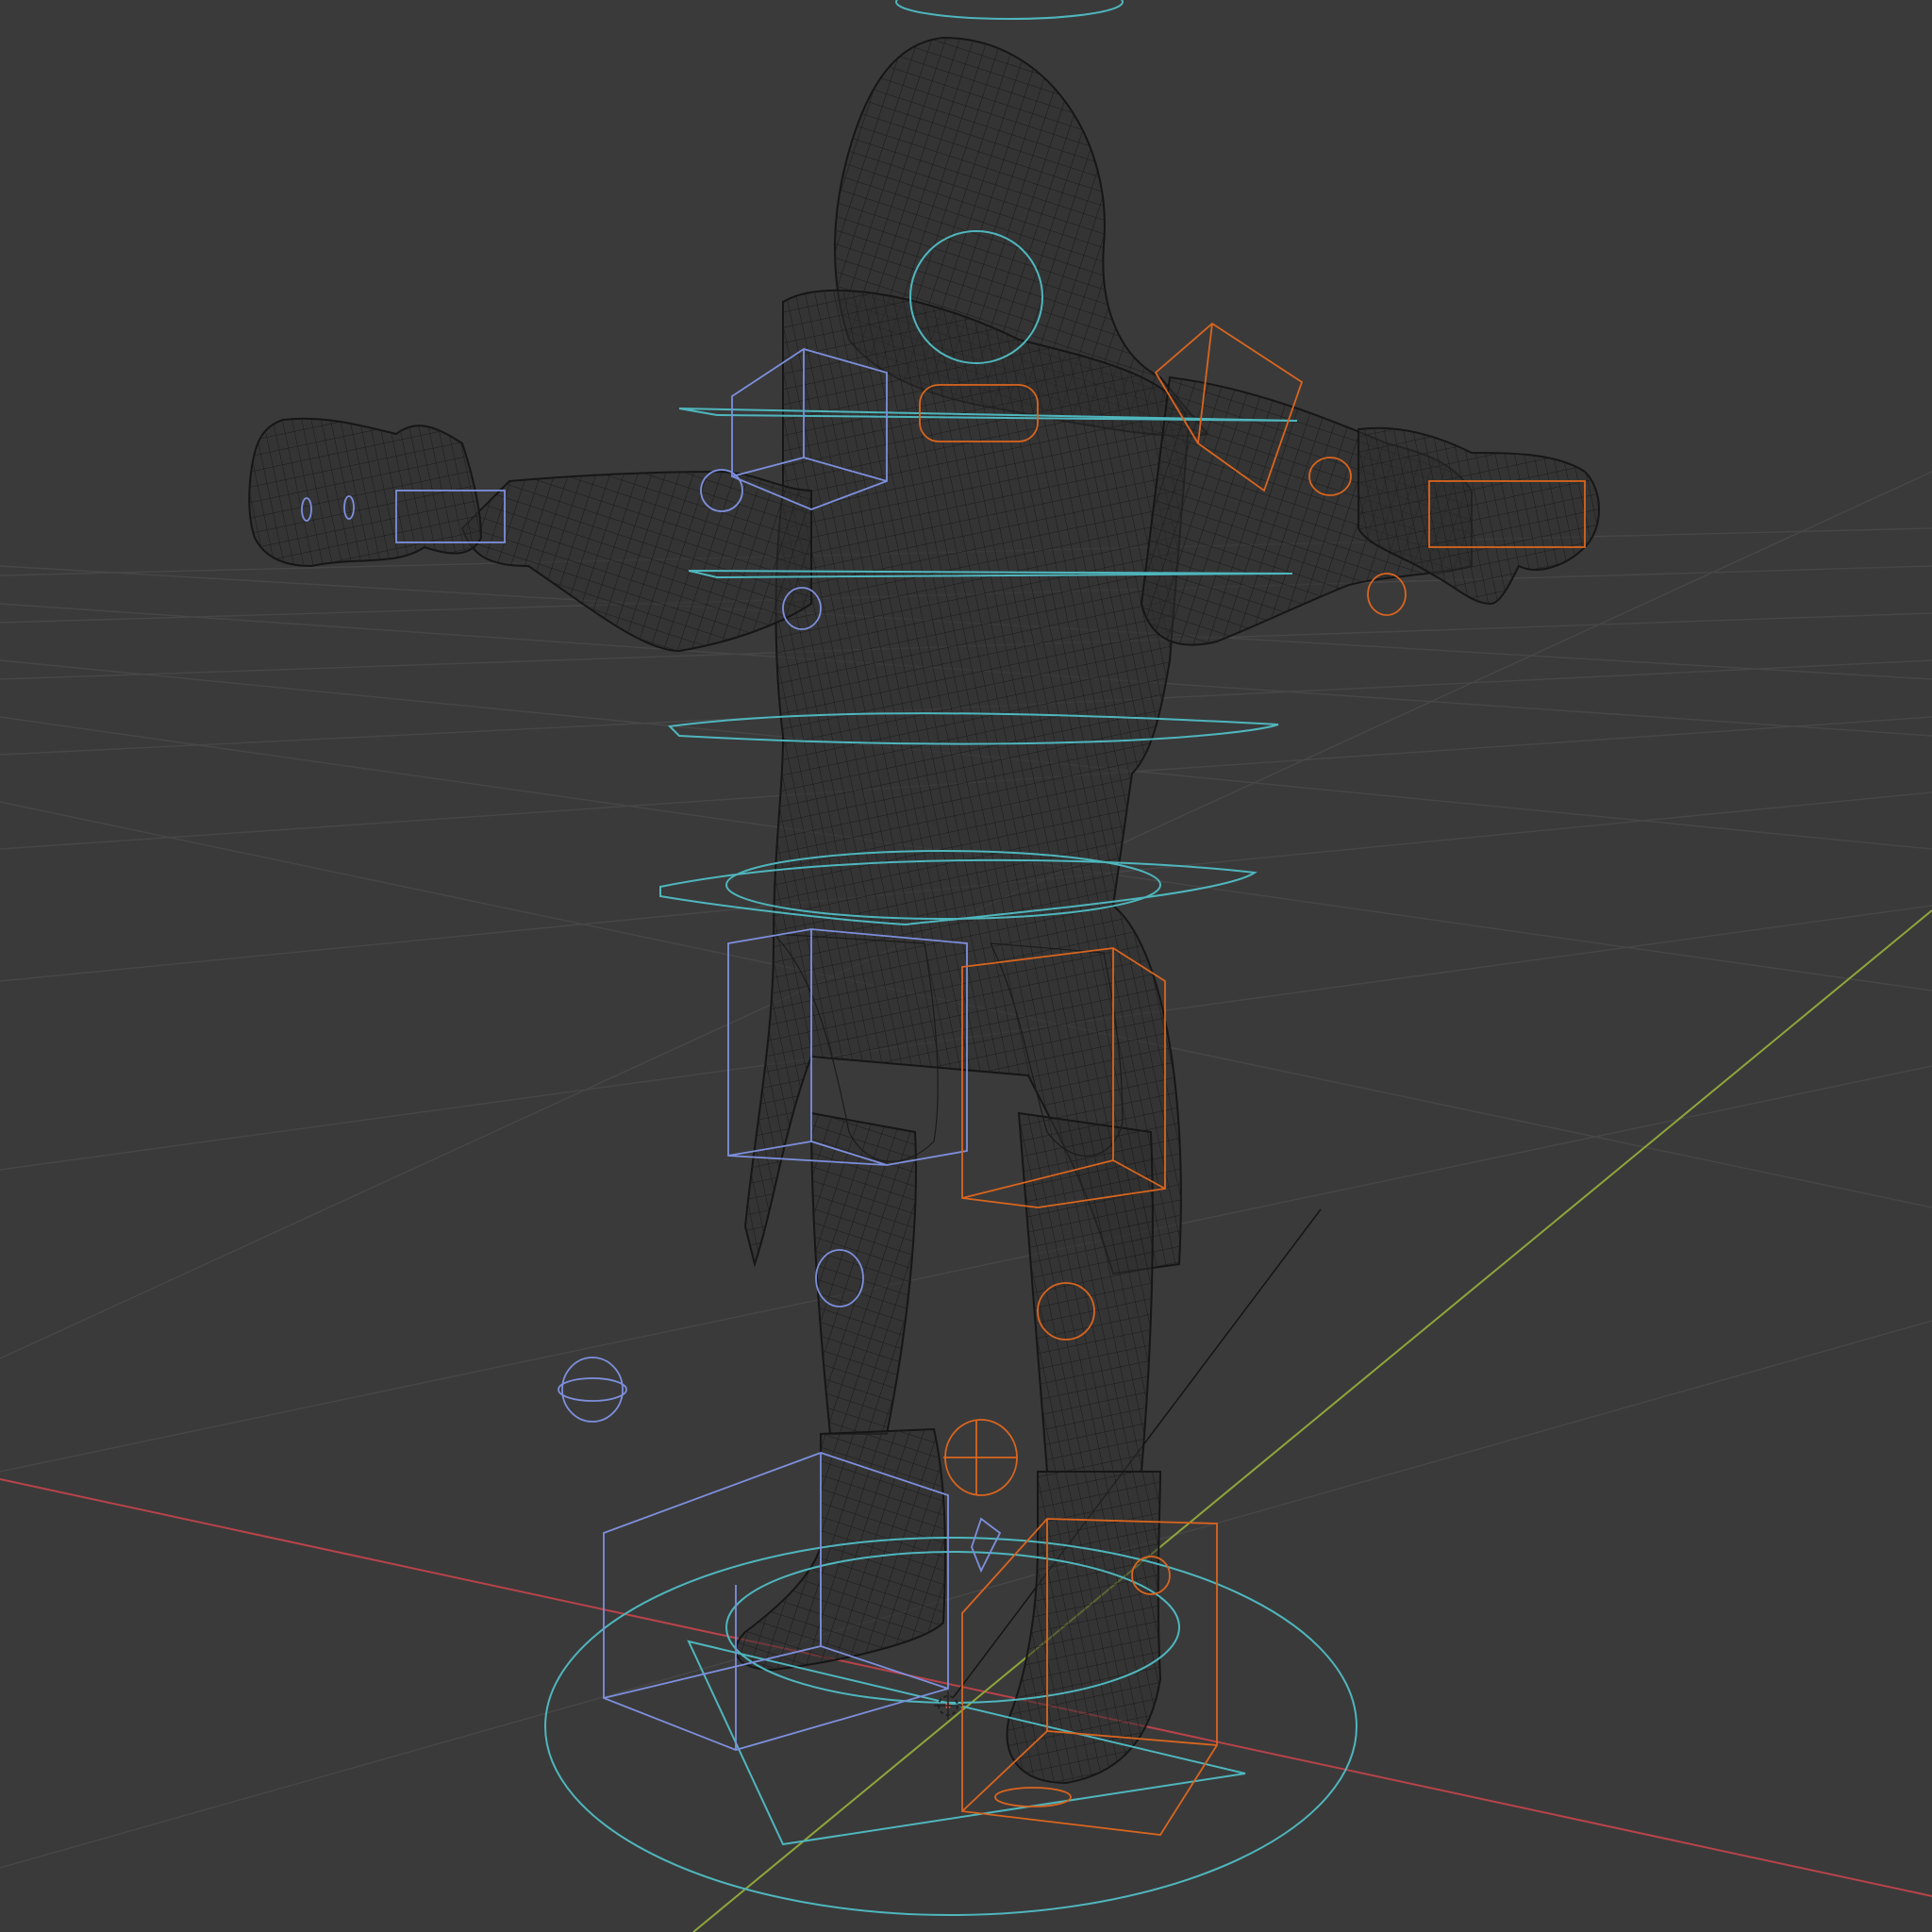 The image size is (1932, 1932). Describe the element at coordinates (948, 1706) in the screenshot. I see `3d-cursor-icon` at that location.